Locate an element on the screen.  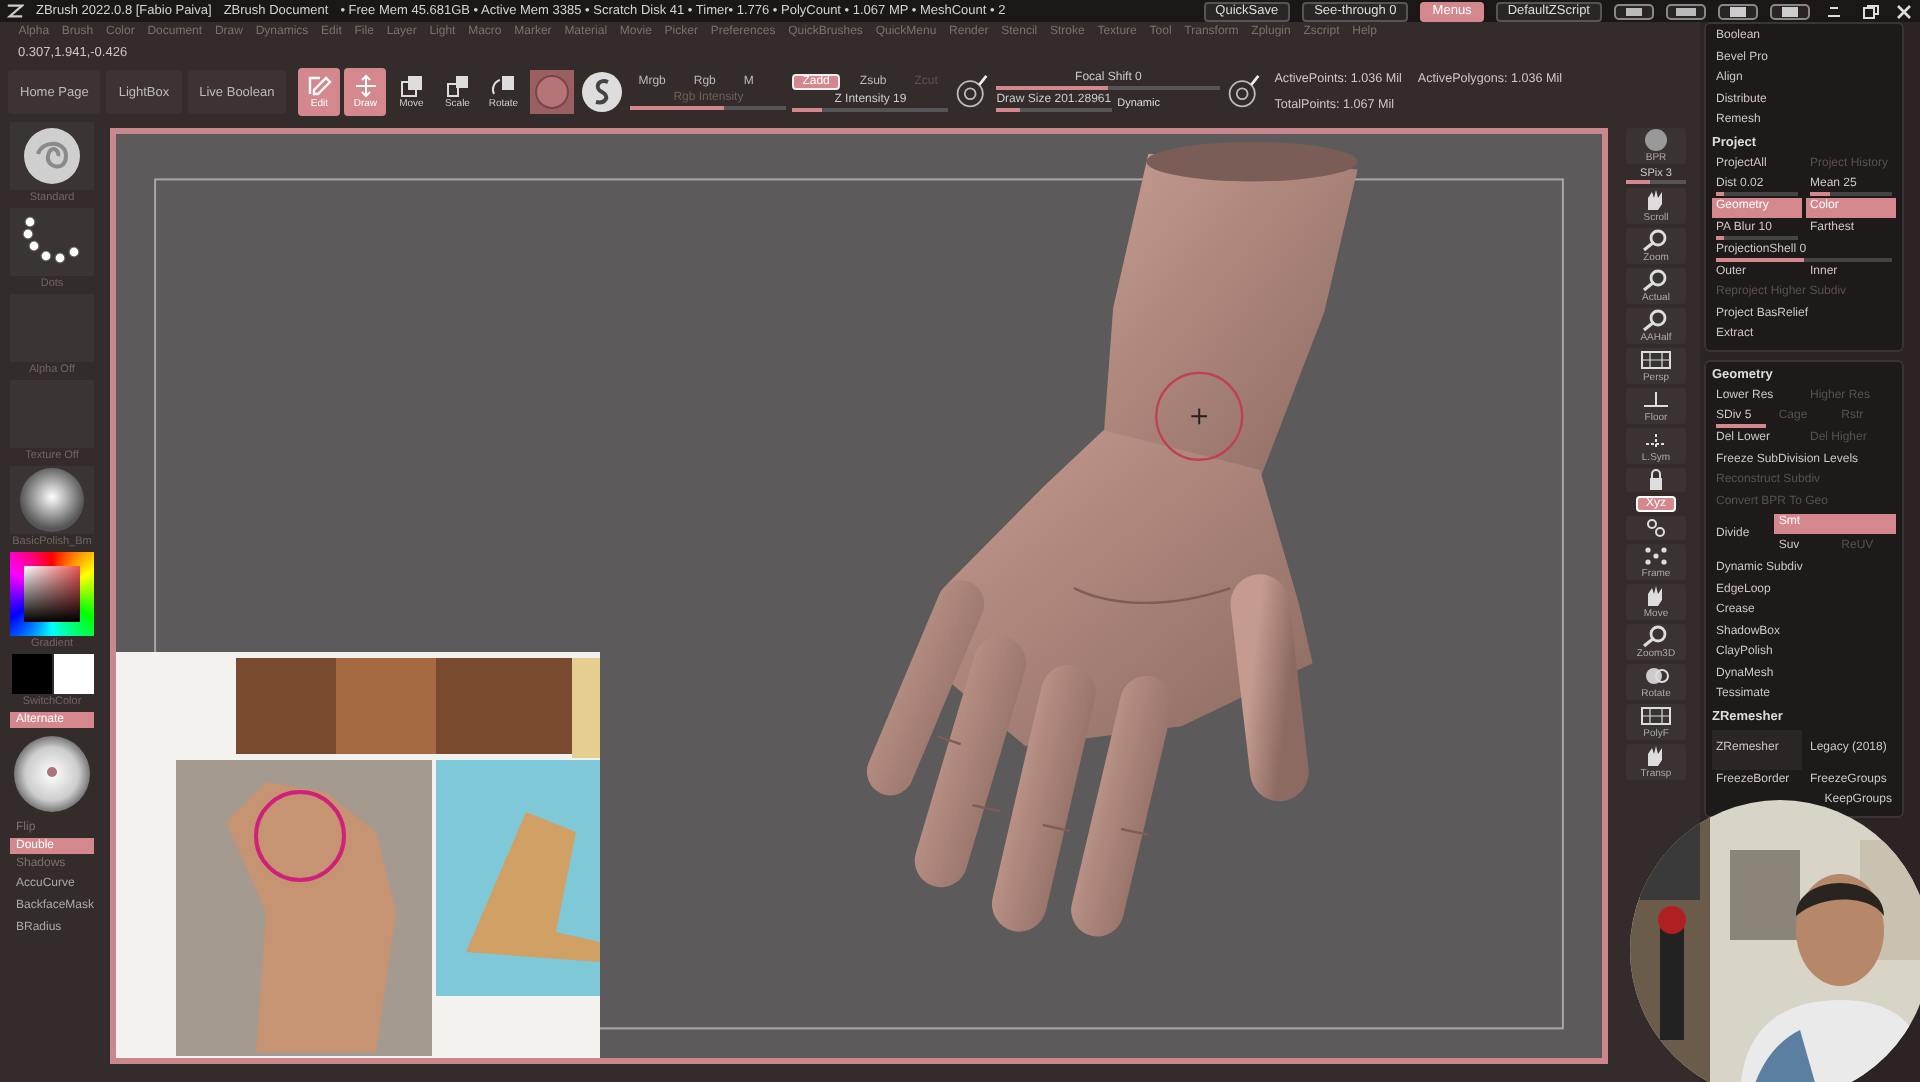
stroke-thumbnail is located at coordinates (52, 242).